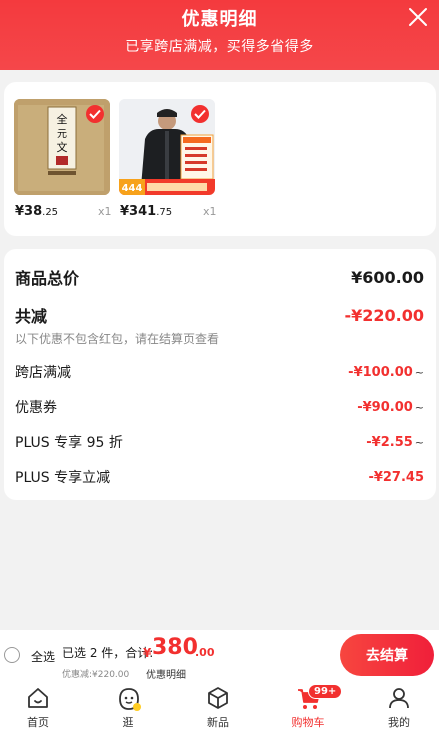  What do you see at coordinates (175, 647) in the screenshot?
I see `total-amount: 380` at bounding box center [175, 647].